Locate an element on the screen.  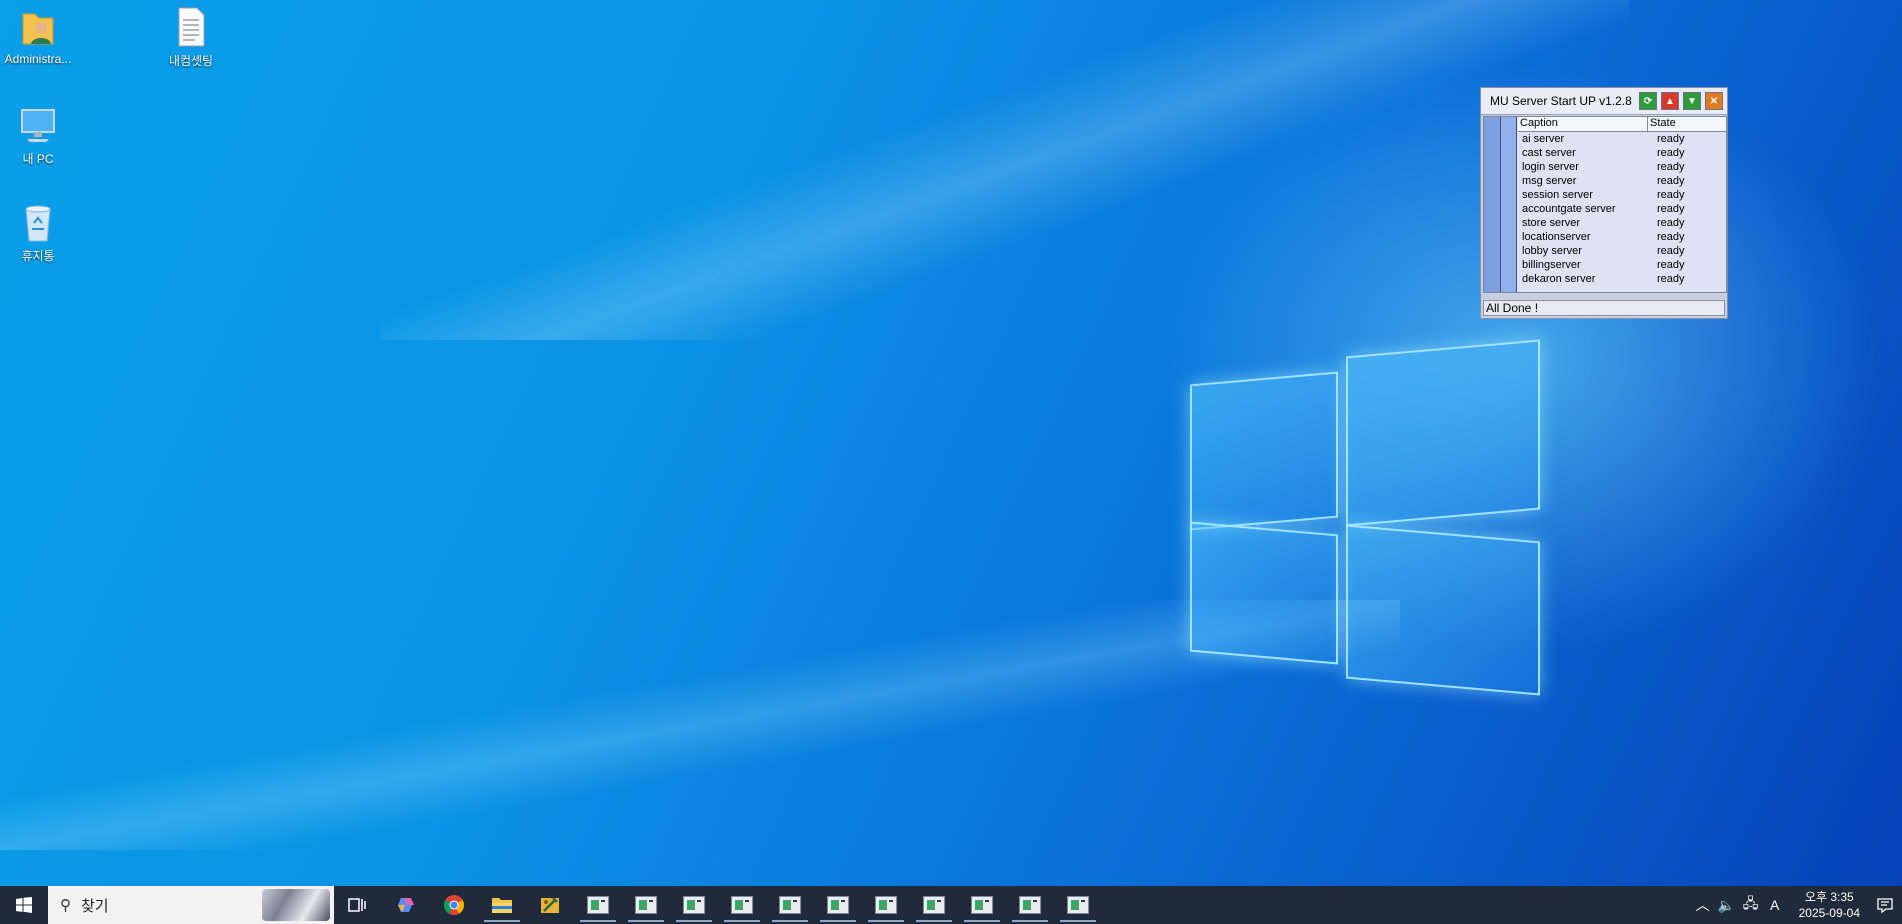
close-icon: ✕ is located at coordinates (1714, 101).